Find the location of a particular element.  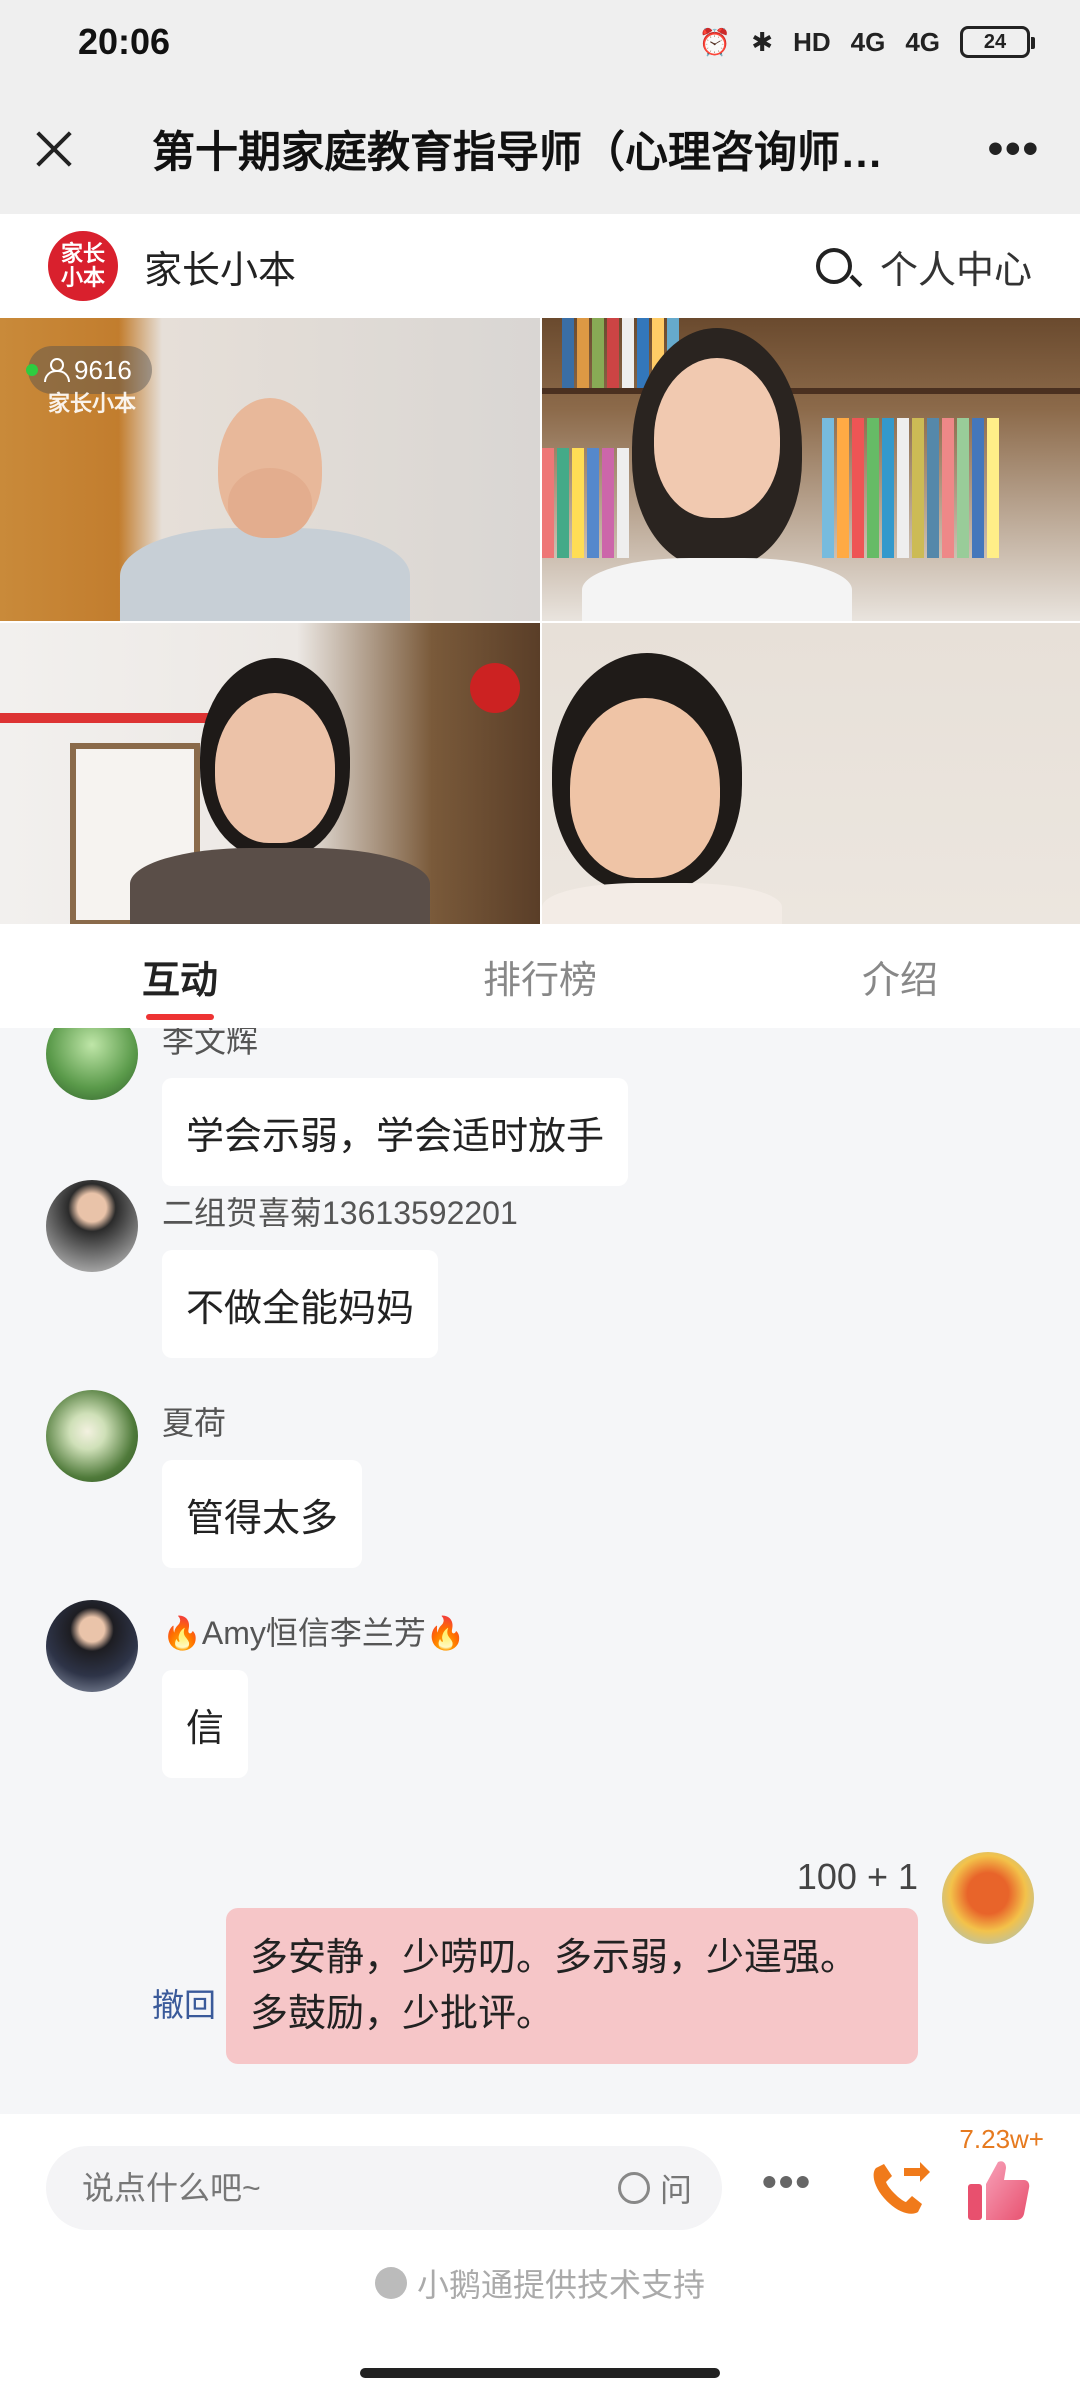

sender-name: 夏荷 is located at coordinates (194, 1423).